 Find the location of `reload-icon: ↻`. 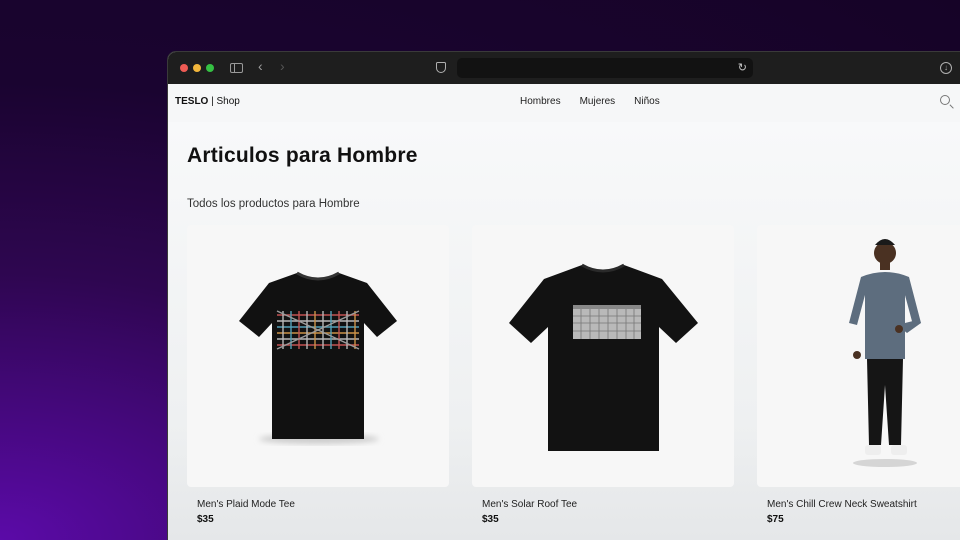

reload-icon: ↻ is located at coordinates (742, 67).